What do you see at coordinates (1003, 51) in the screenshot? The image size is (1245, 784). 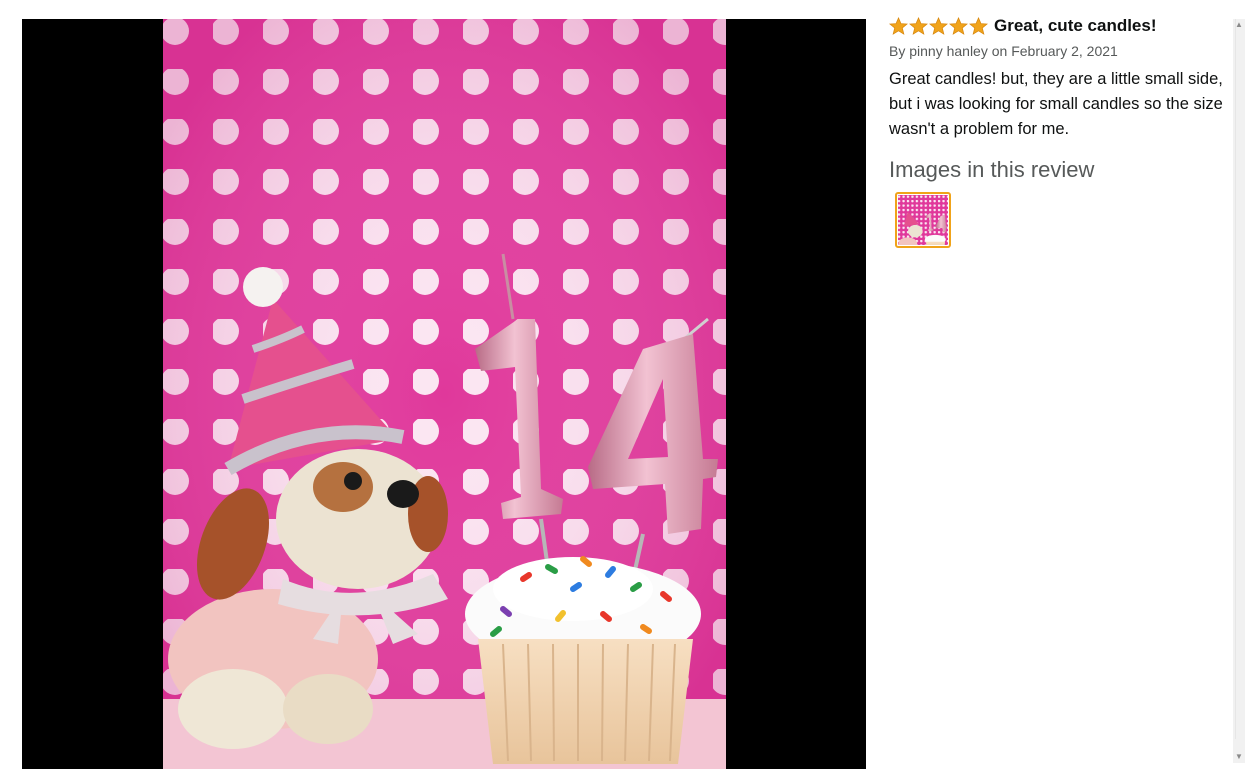 I see `review-byline: By pinny hanley on February 2, 2021` at bounding box center [1003, 51].